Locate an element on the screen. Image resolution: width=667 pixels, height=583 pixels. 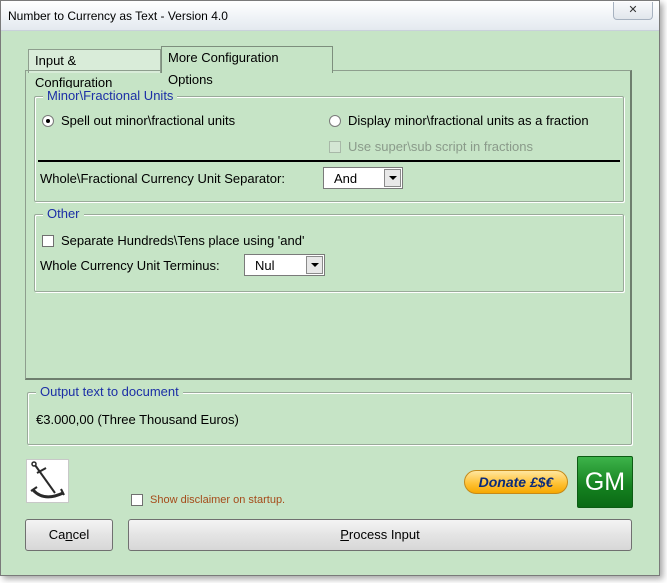
hundreds-tens-checkbox is located at coordinates (48, 240).